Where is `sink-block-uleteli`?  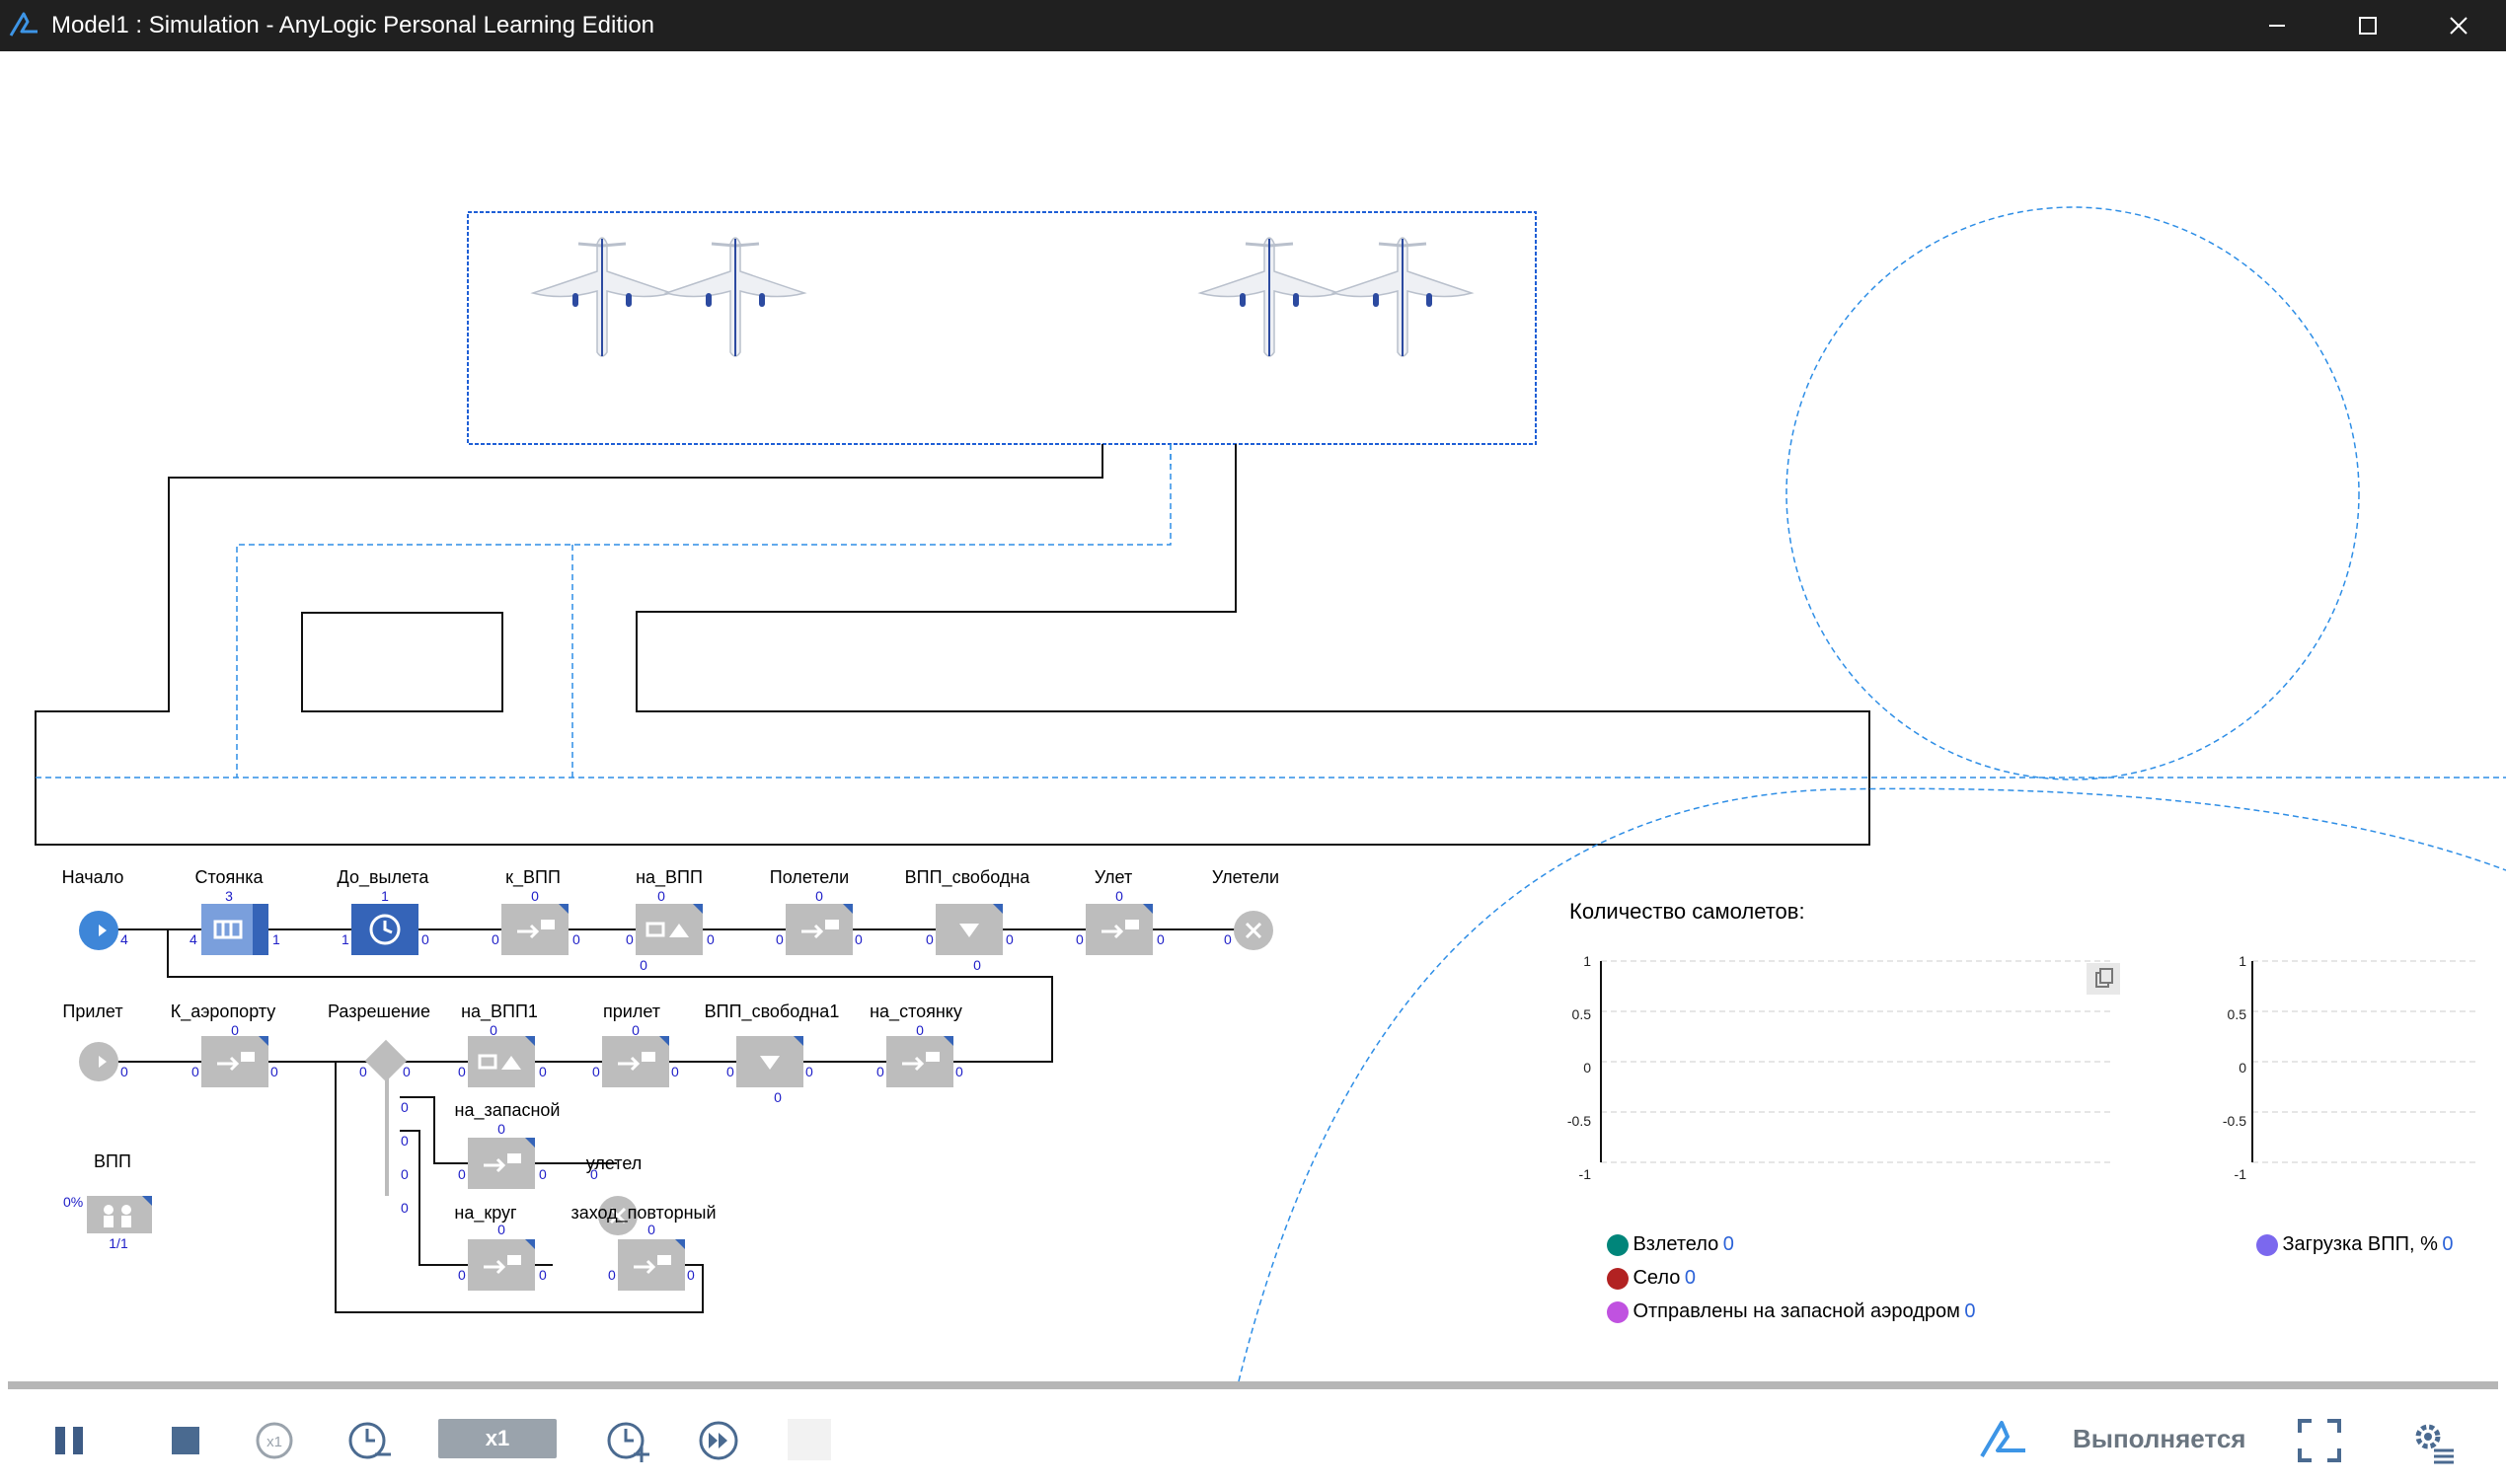 sink-block-uleteli is located at coordinates (1253, 930).